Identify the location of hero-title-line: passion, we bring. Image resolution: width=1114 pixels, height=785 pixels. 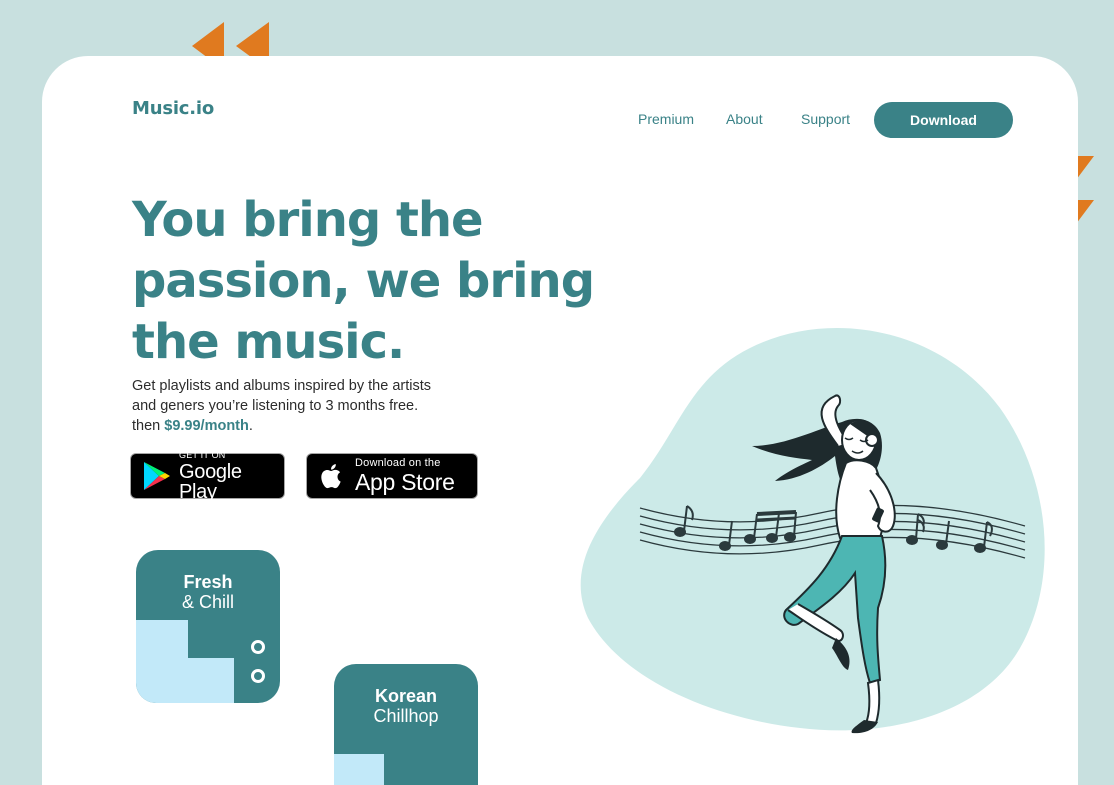
(363, 281).